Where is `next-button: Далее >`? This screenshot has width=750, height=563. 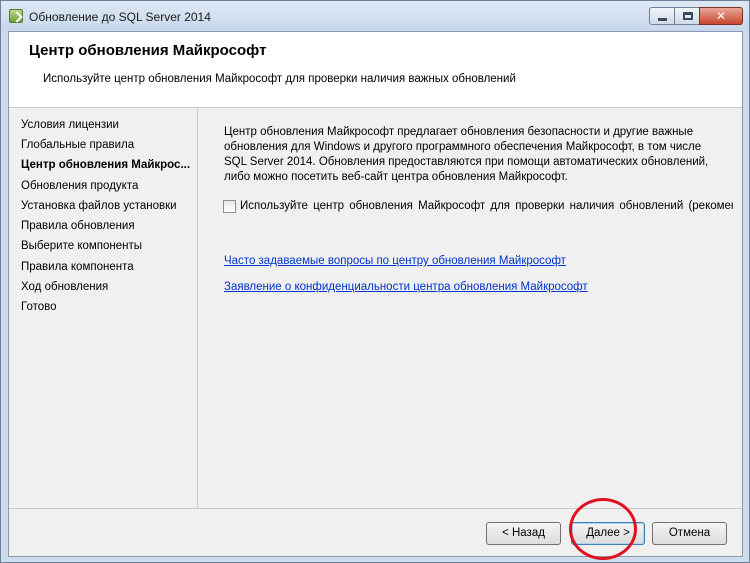 next-button: Далее > is located at coordinates (608, 533).